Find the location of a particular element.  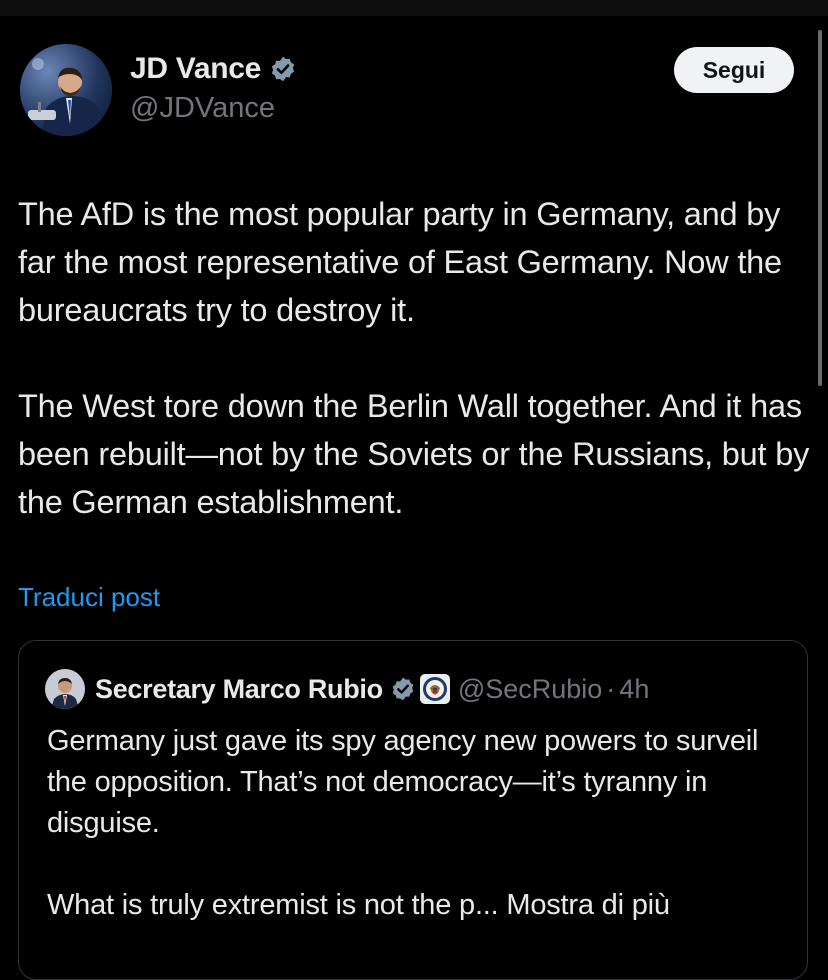

author-info: JD Vance @JDVance is located at coordinates (213, 87).